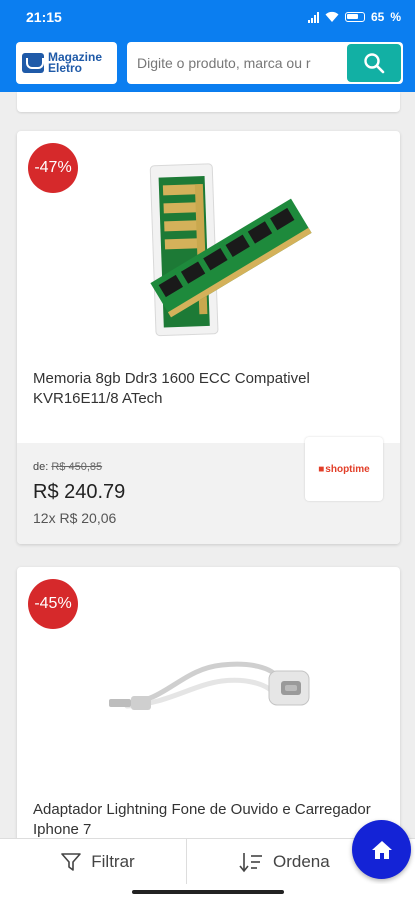 The image size is (415, 900). I want to click on app-header: Magazine Eletro, so click(207, 63).